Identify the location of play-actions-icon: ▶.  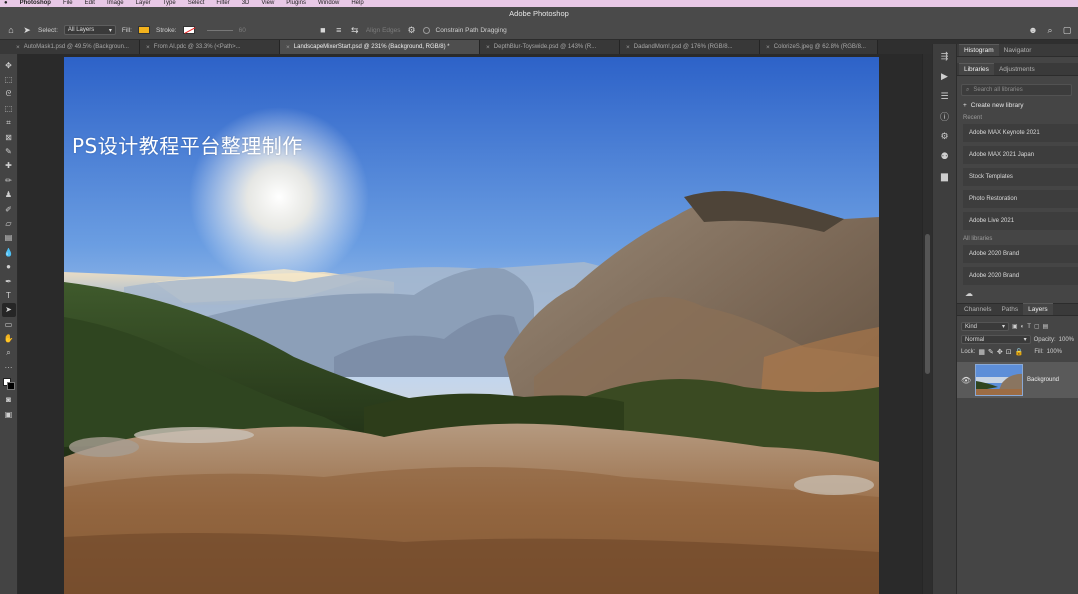
(945, 76).